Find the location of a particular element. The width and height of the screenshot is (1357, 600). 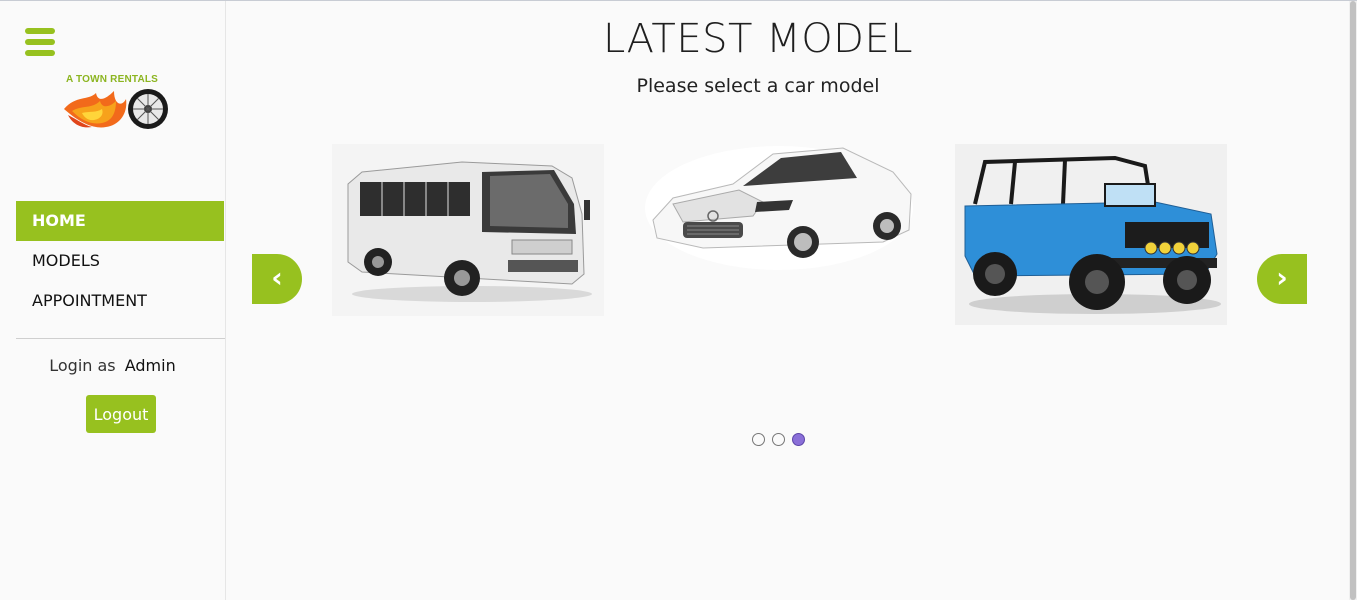

hamburger-menu-icon is located at coordinates (40, 42).